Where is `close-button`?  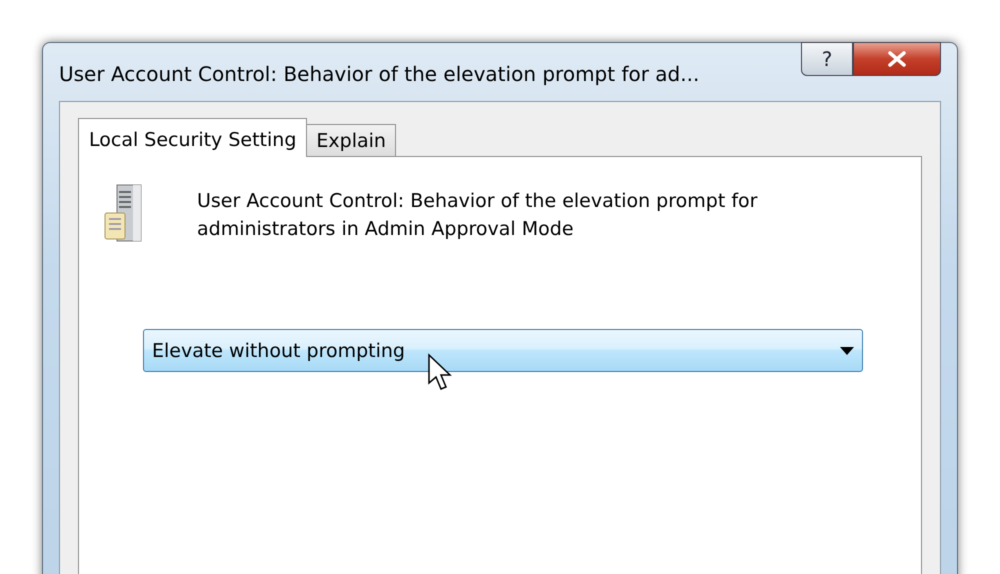
close-button is located at coordinates (897, 59).